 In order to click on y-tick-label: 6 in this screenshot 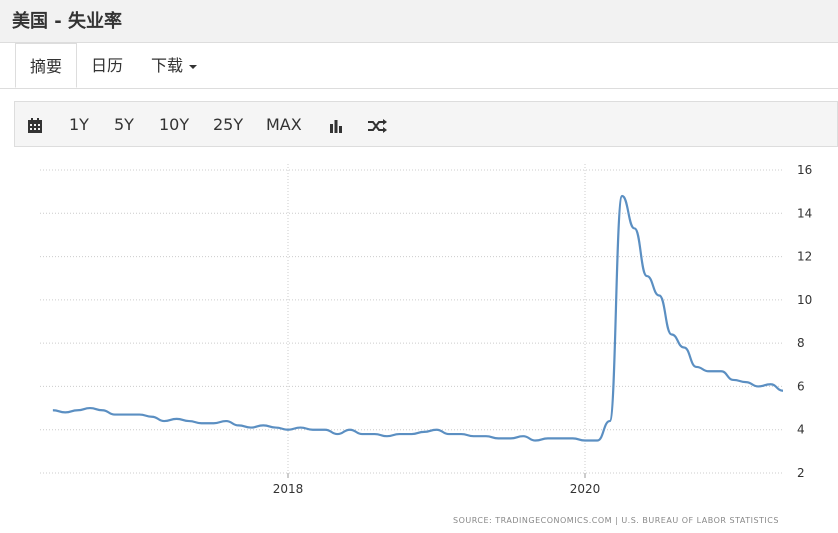, I will do `click(801, 386)`.